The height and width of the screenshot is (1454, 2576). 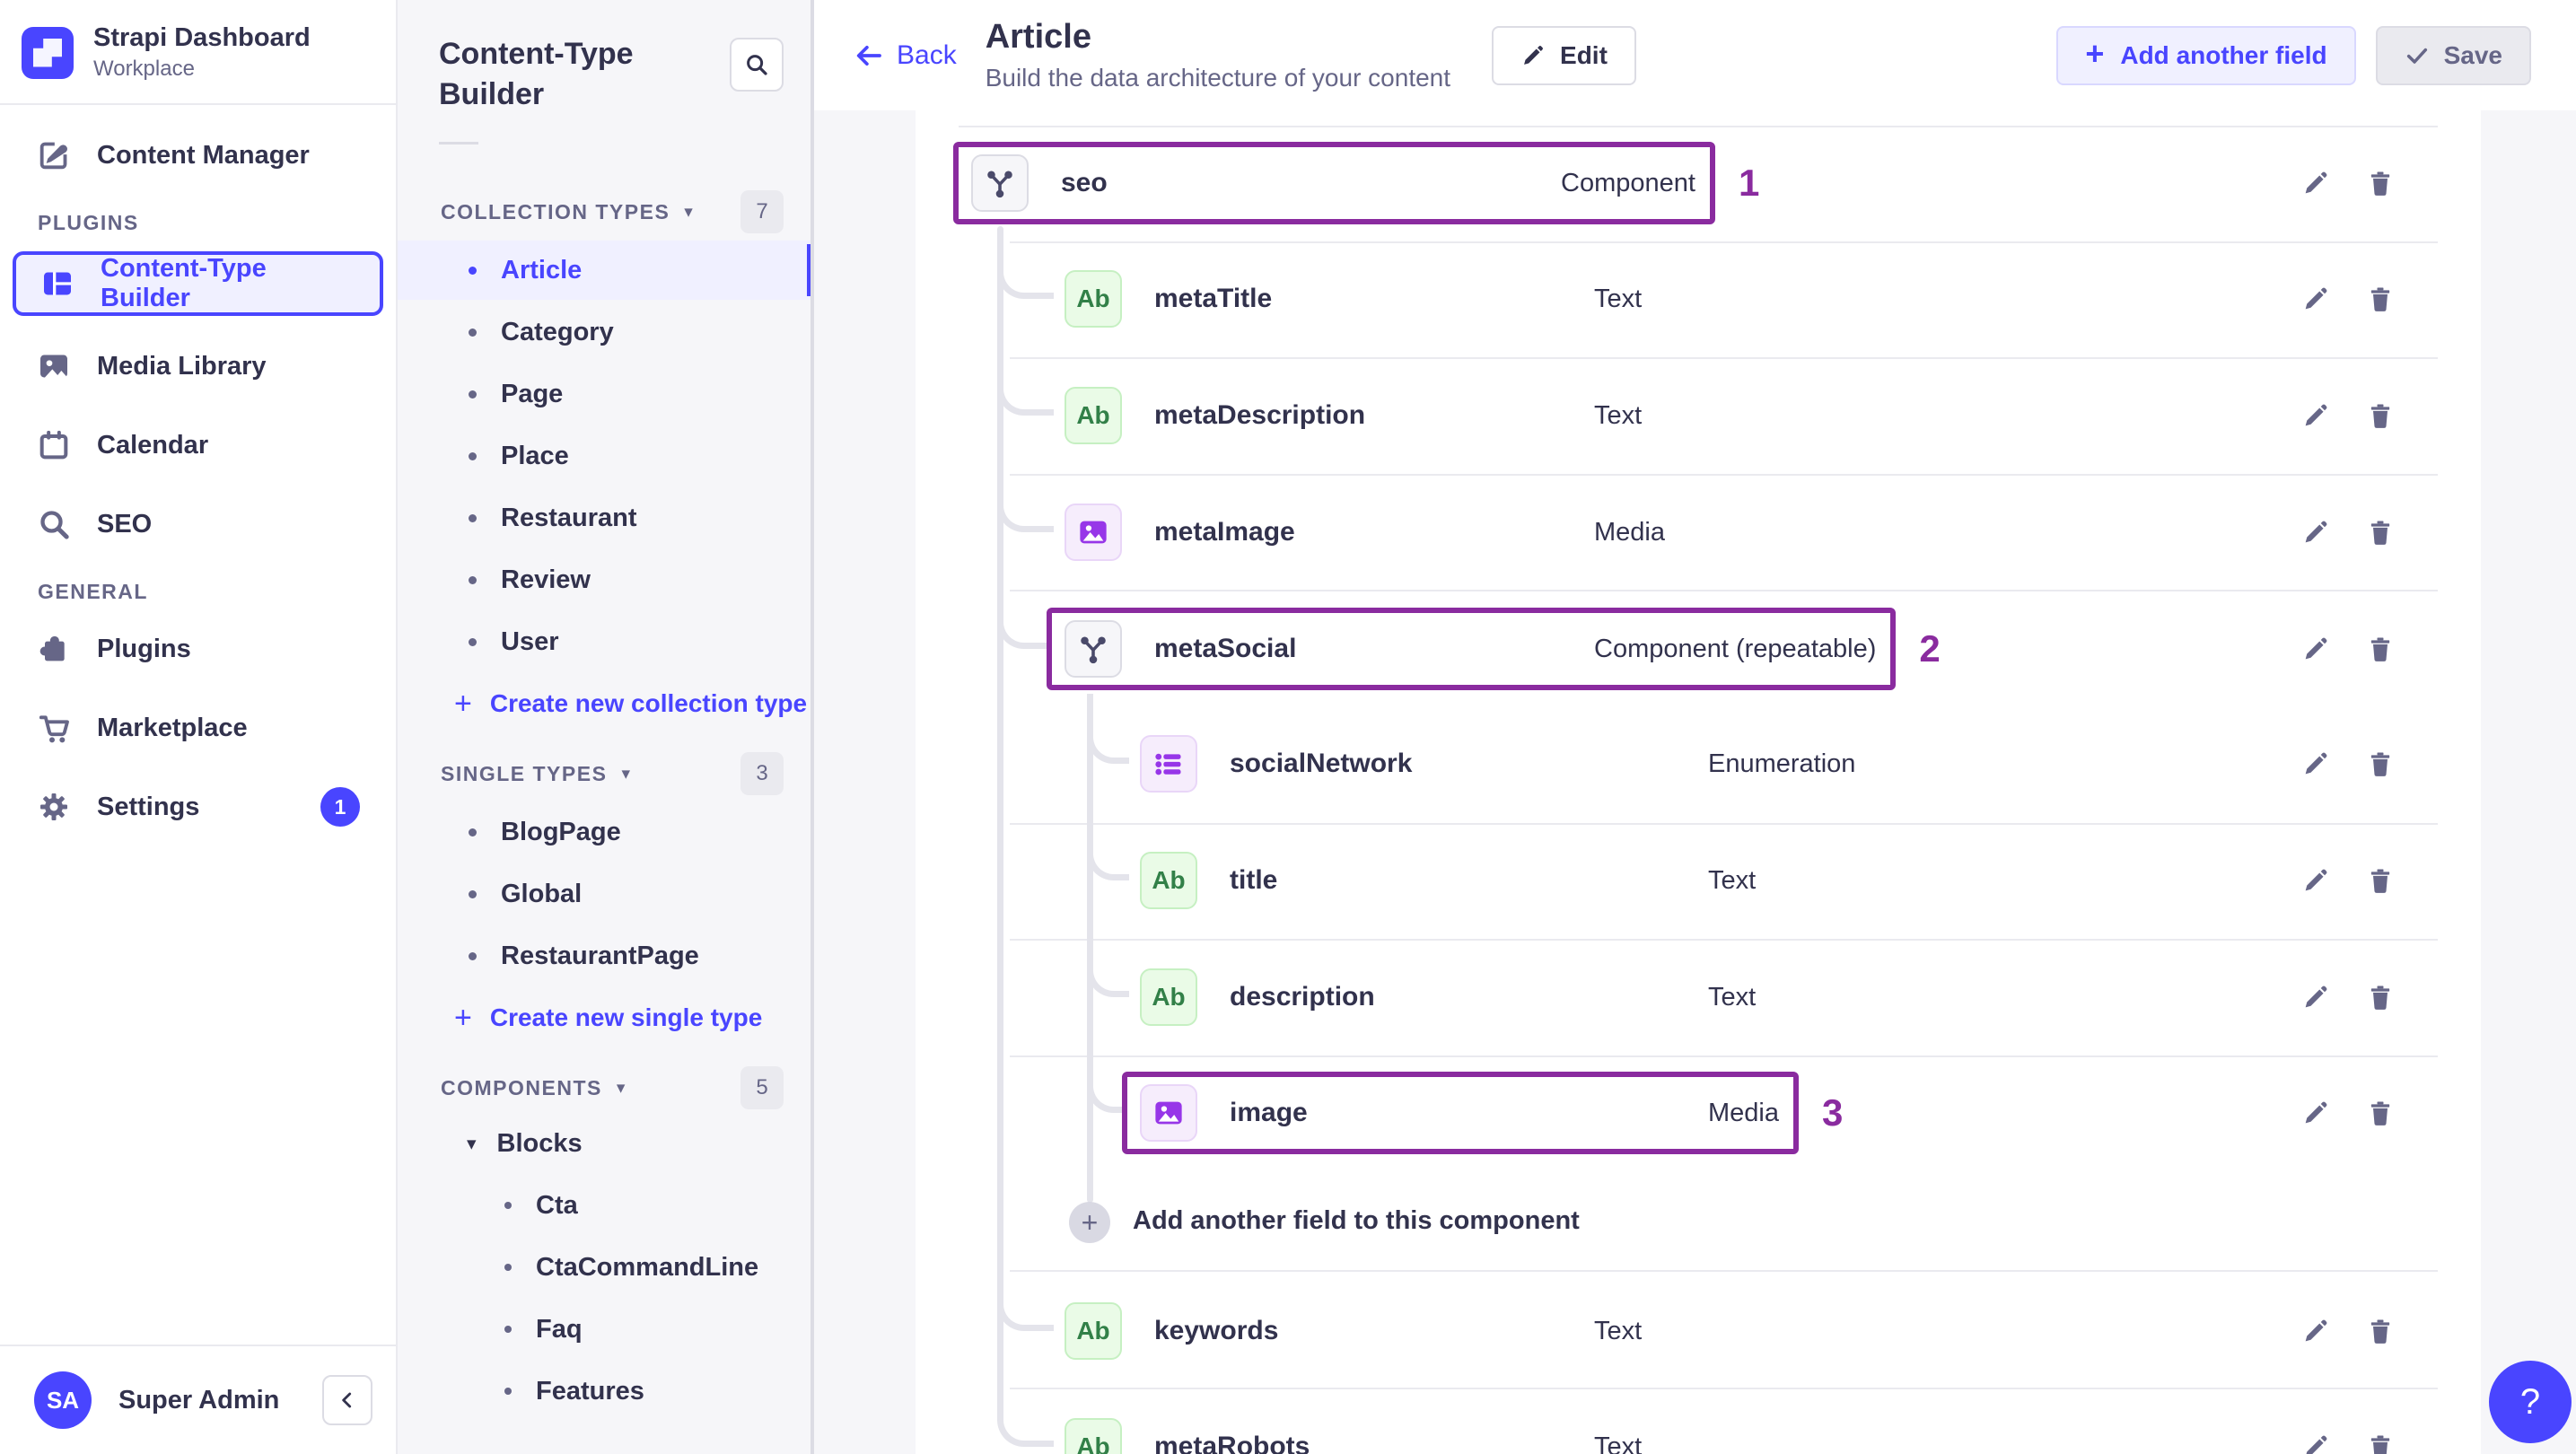 What do you see at coordinates (606, 517) in the screenshot?
I see `content-type-item-restaurant: Restaurant` at bounding box center [606, 517].